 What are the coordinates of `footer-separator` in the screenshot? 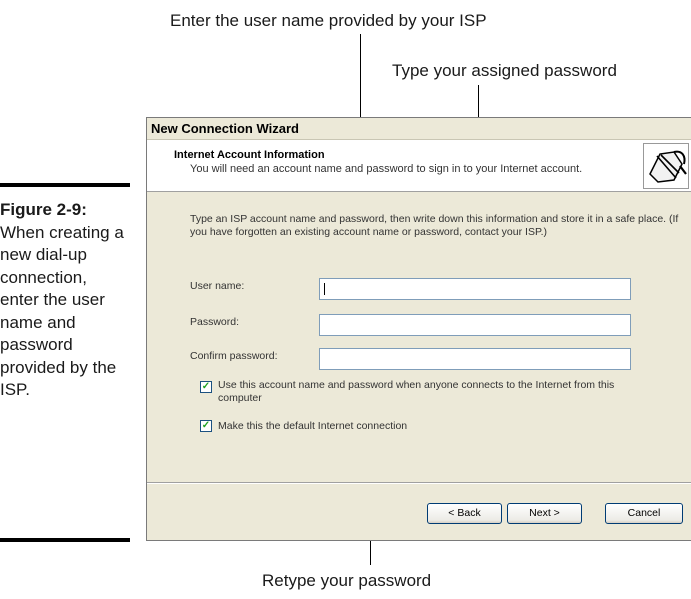 It's located at (419, 483).